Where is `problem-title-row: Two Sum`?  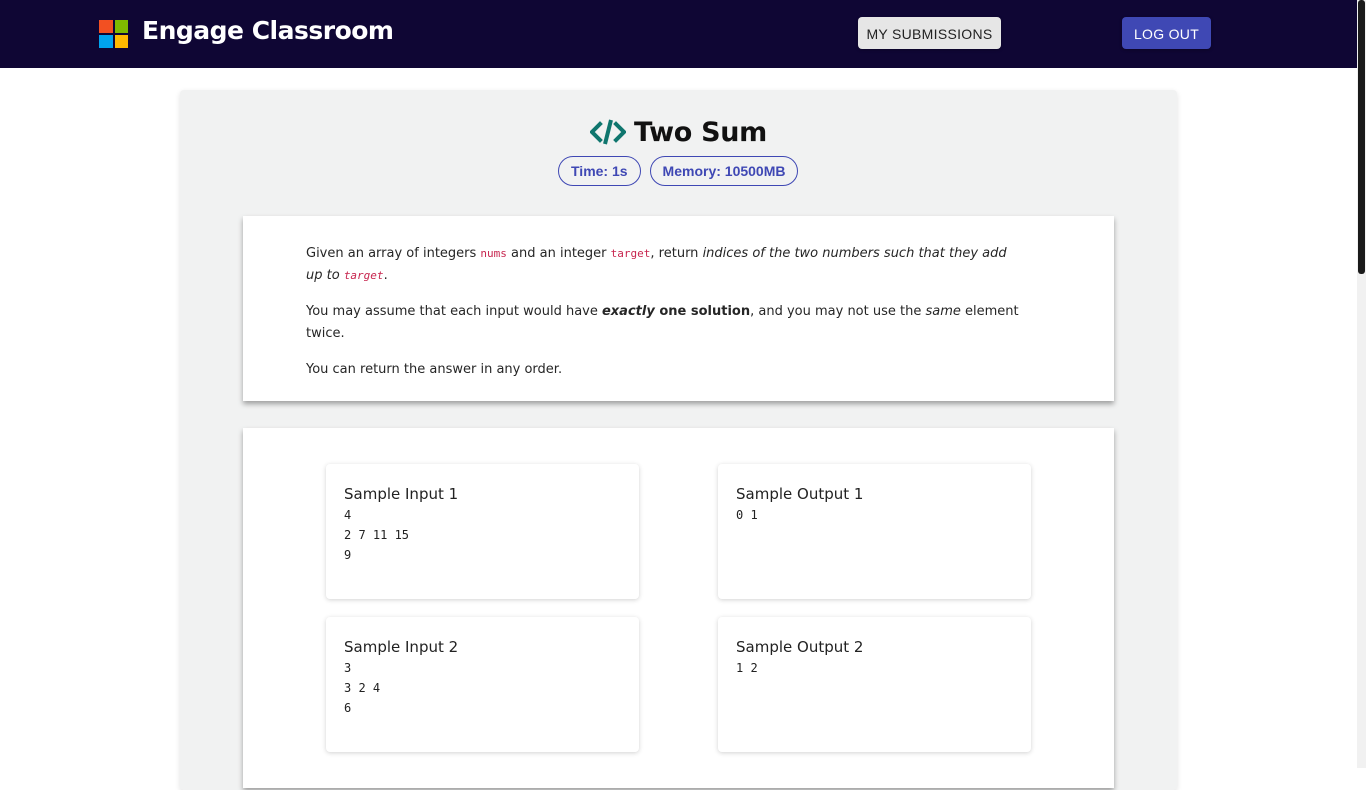 problem-title-row: Two Sum is located at coordinates (678, 132).